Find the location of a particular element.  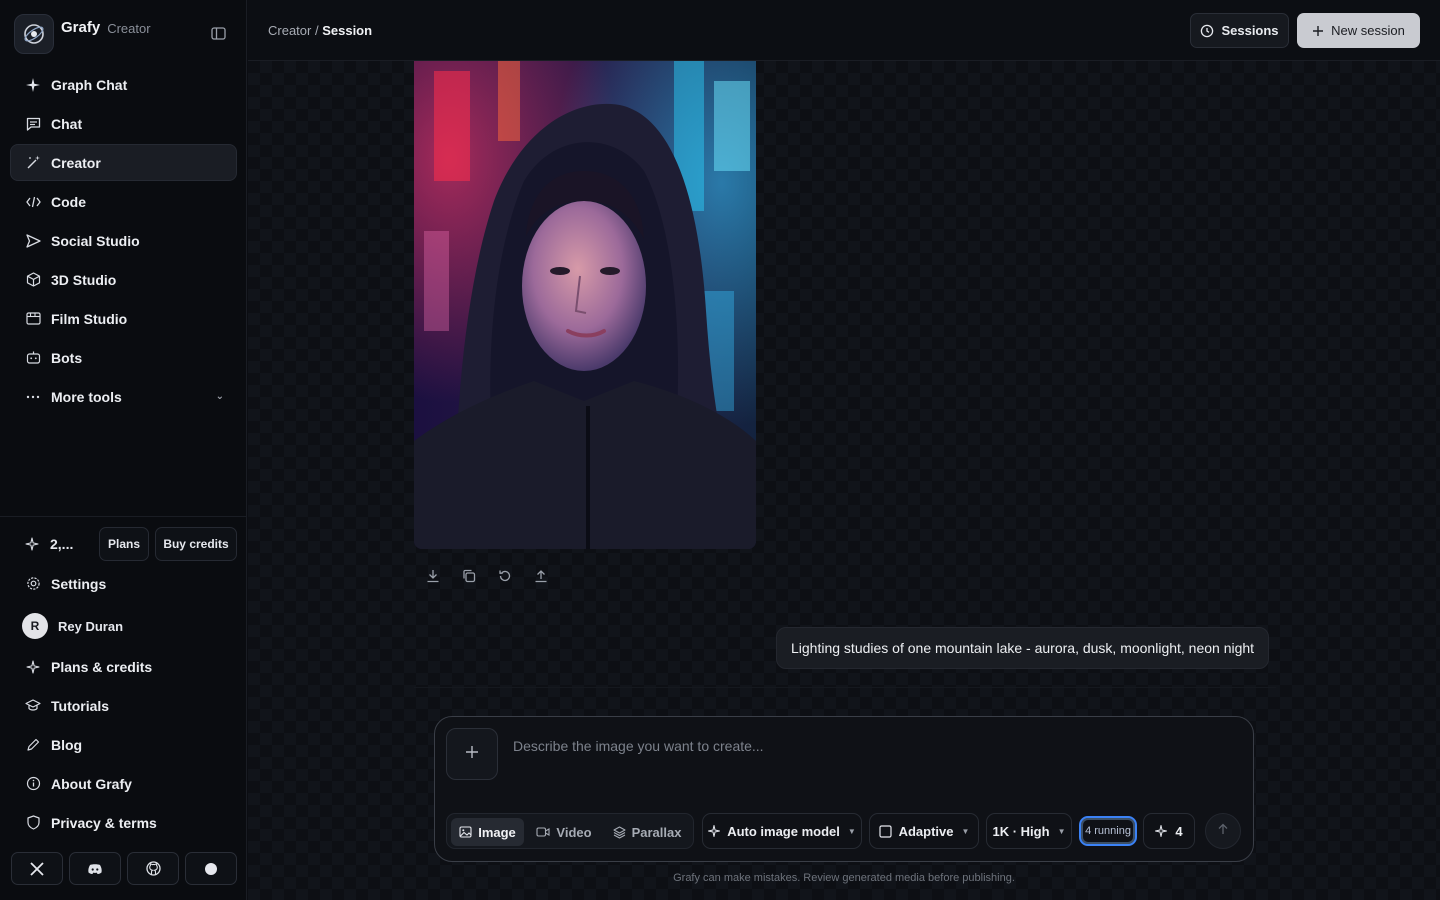

mode-switcher: Image Video Parallax is located at coordinates (570, 831).